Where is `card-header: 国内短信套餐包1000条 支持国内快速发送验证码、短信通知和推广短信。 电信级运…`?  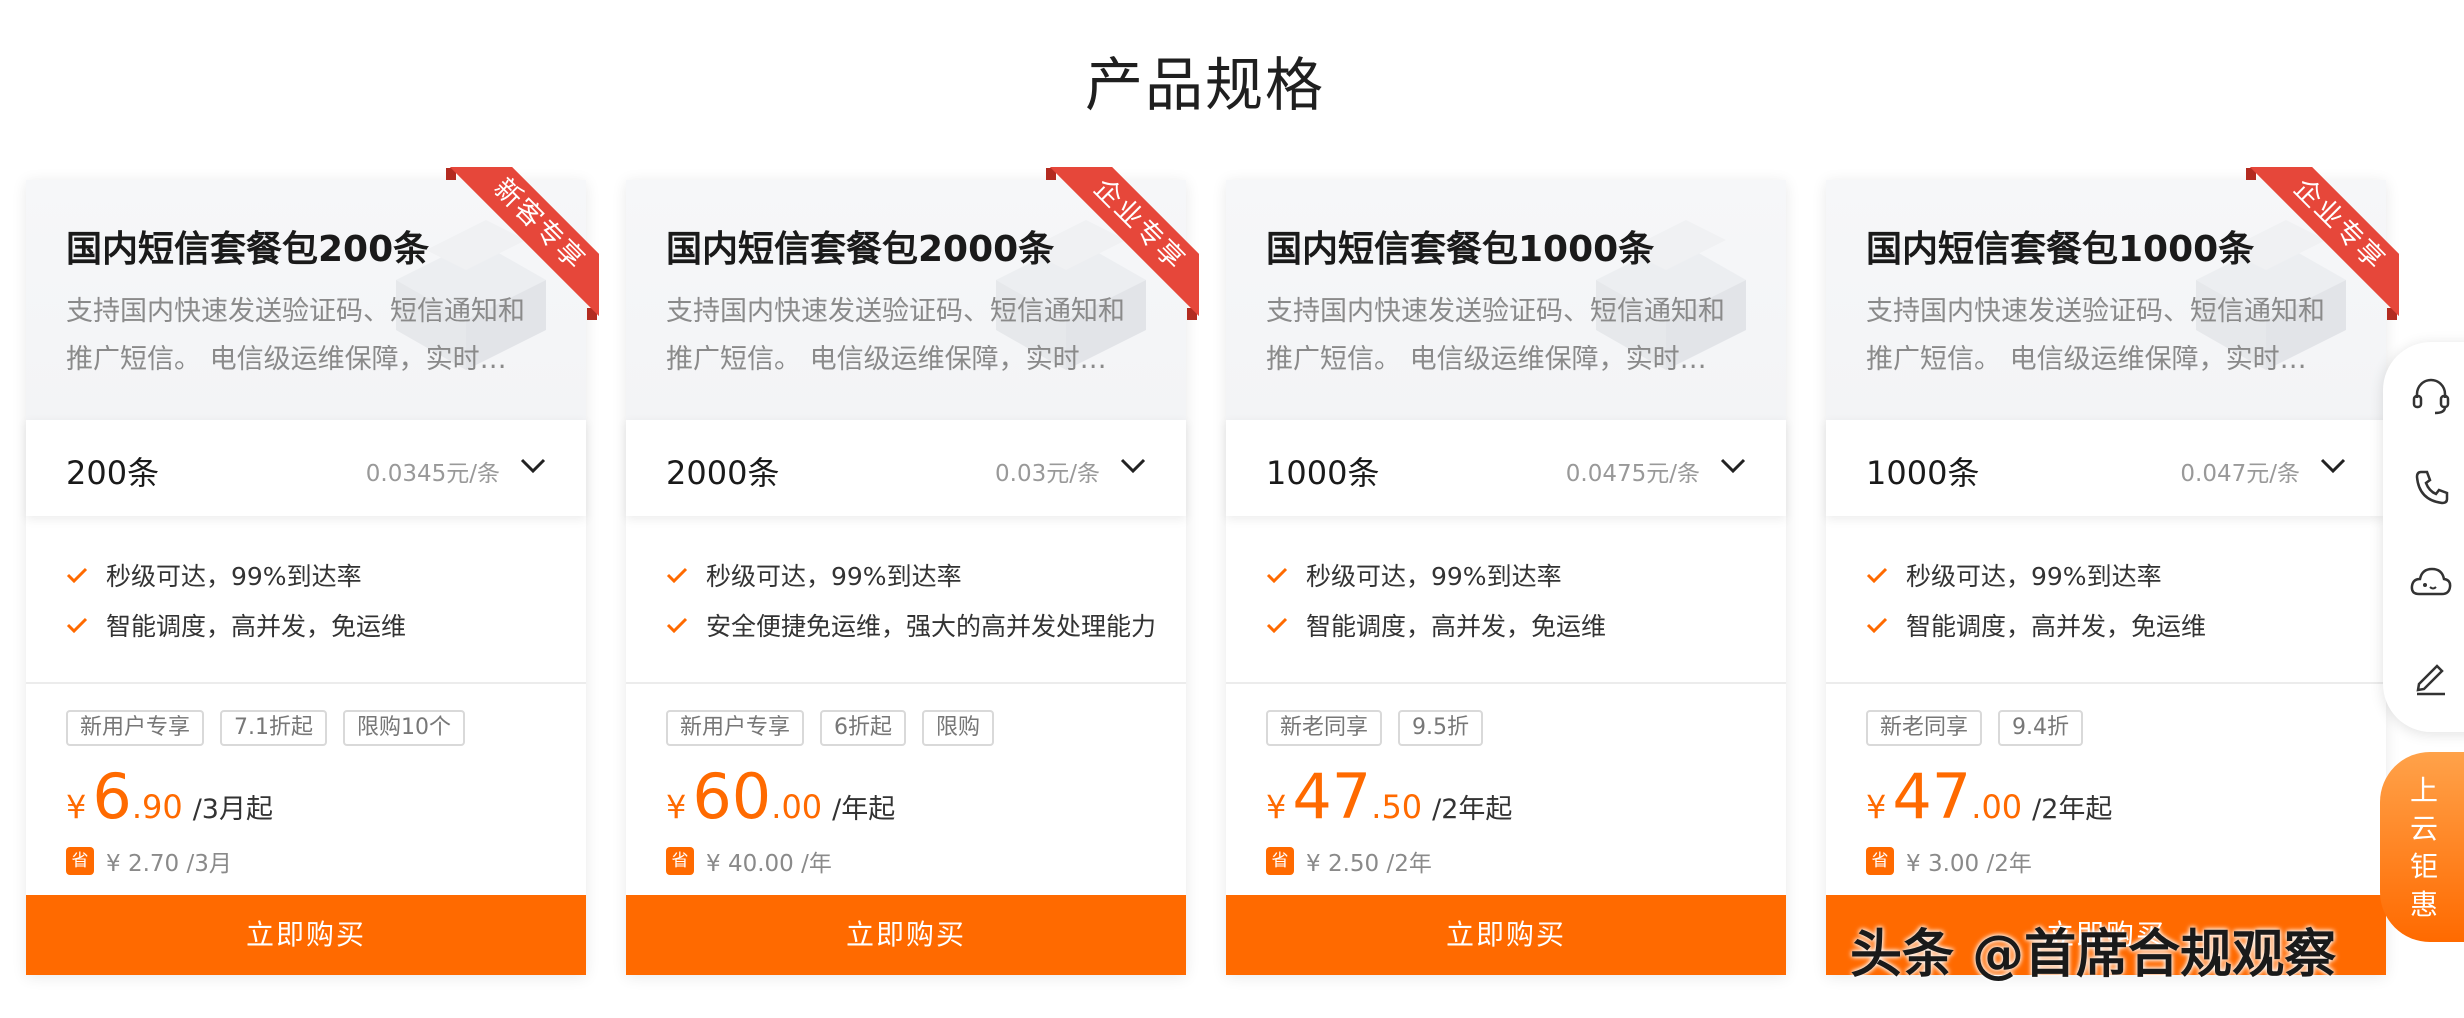
card-header: 国内短信套餐包1000条 支持国内快速发送验证码、短信通知和推广短信。 电信级运… is located at coordinates (1506, 300).